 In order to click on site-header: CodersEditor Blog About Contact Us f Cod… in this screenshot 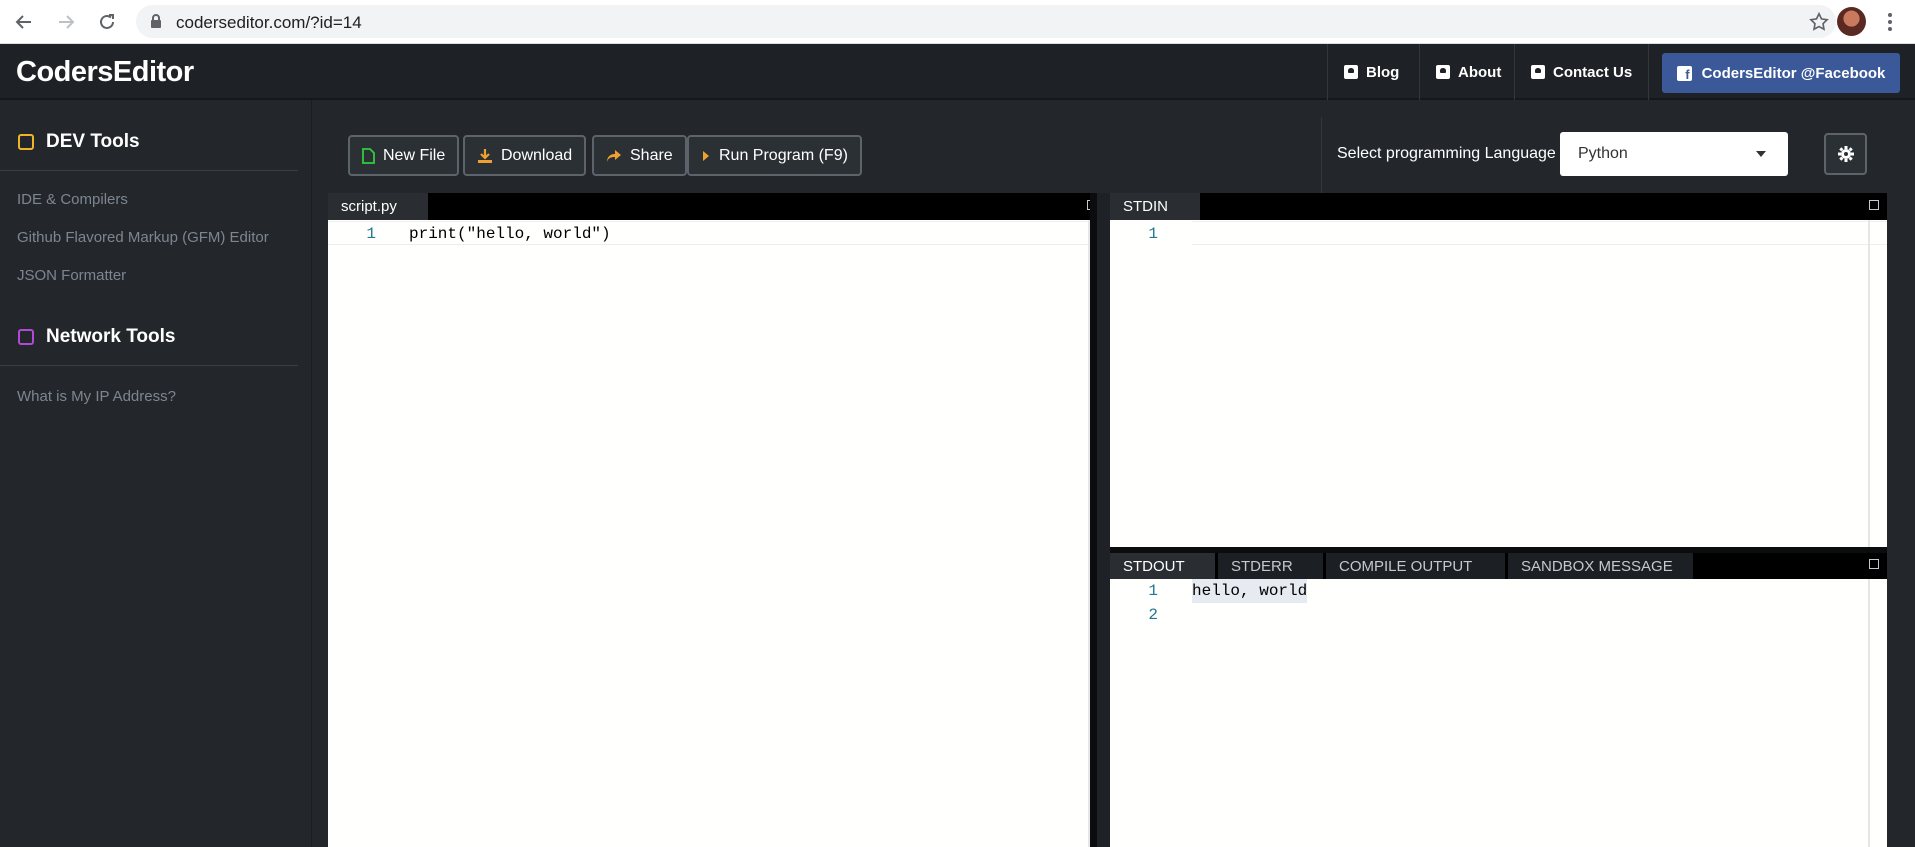, I will do `click(957, 72)`.